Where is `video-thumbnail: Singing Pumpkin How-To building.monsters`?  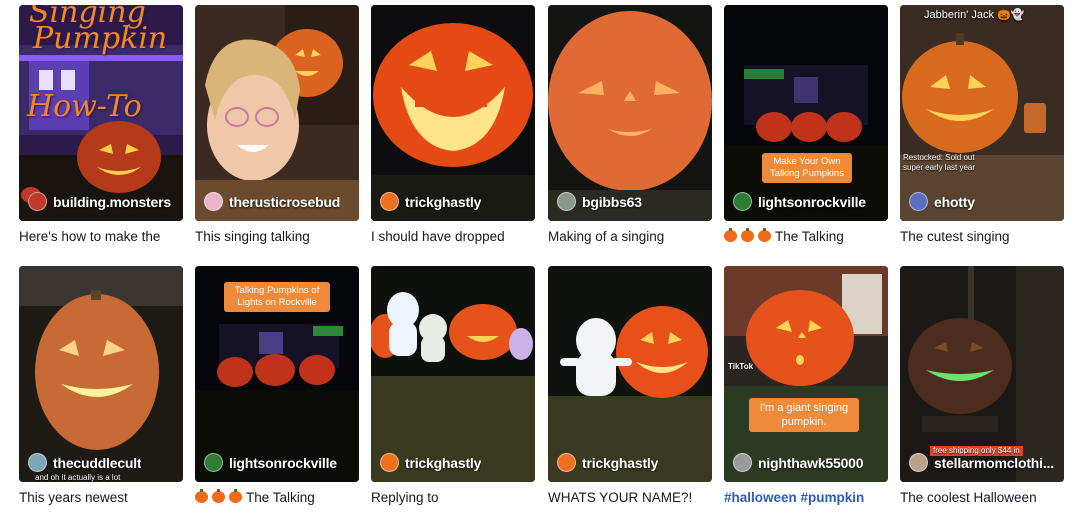
video-thumbnail: Singing Pumpkin How-To building.monsters is located at coordinates (101, 113).